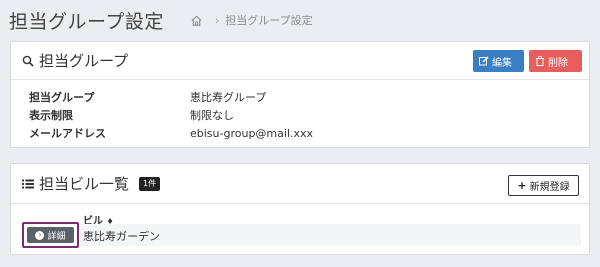  I want to click on edit-button: 編集, so click(498, 61).